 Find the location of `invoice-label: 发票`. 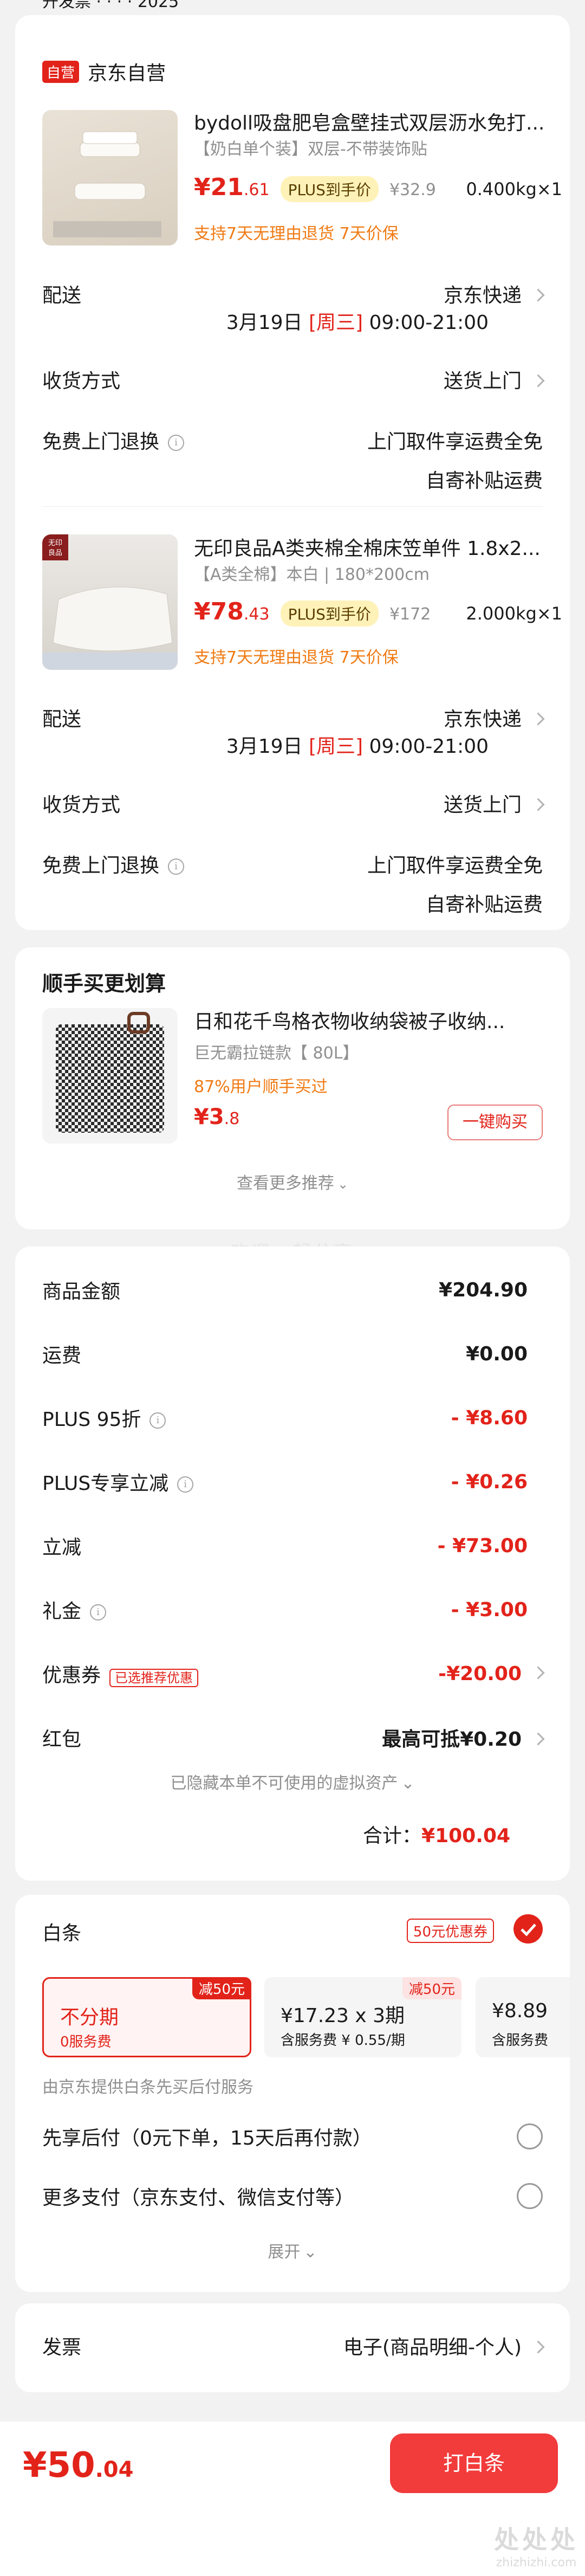

invoice-label: 发票 is located at coordinates (62, 2347).